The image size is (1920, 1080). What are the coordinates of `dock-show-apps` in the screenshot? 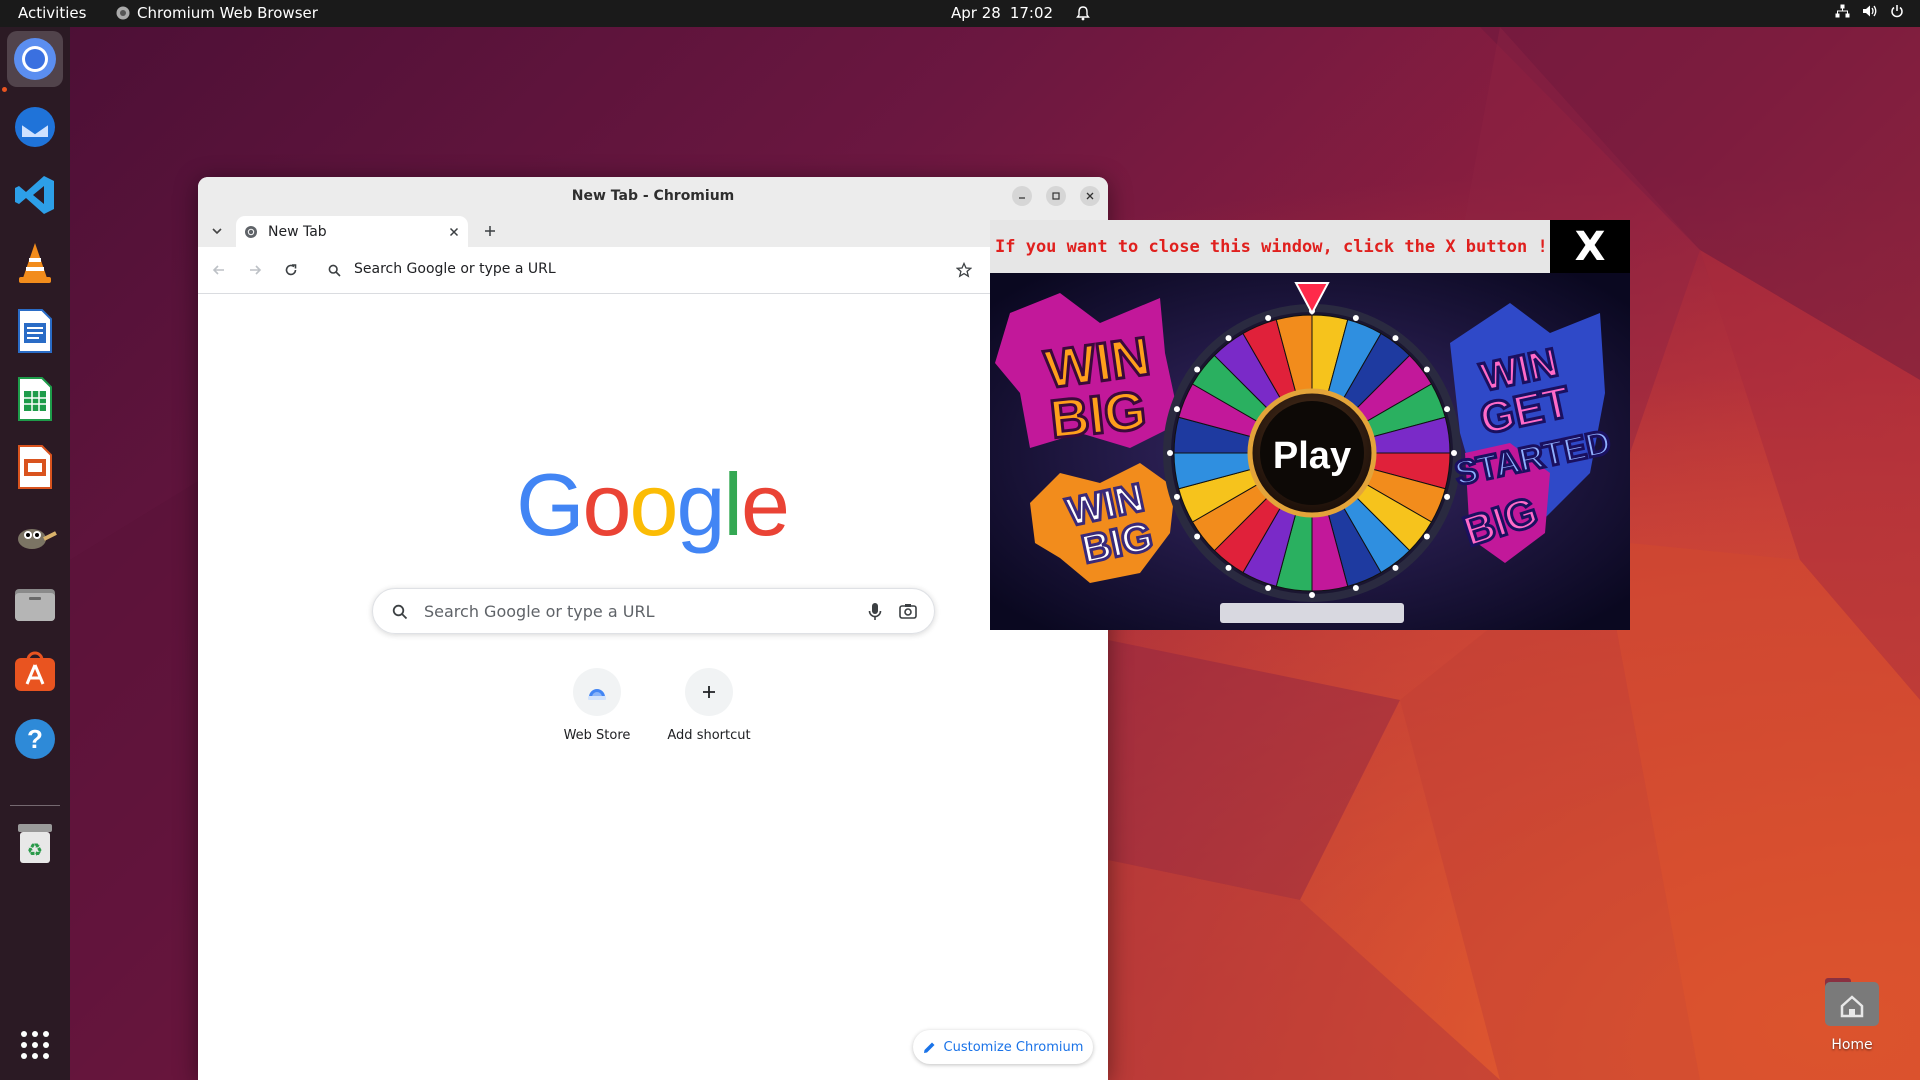 It's located at (35, 1045).